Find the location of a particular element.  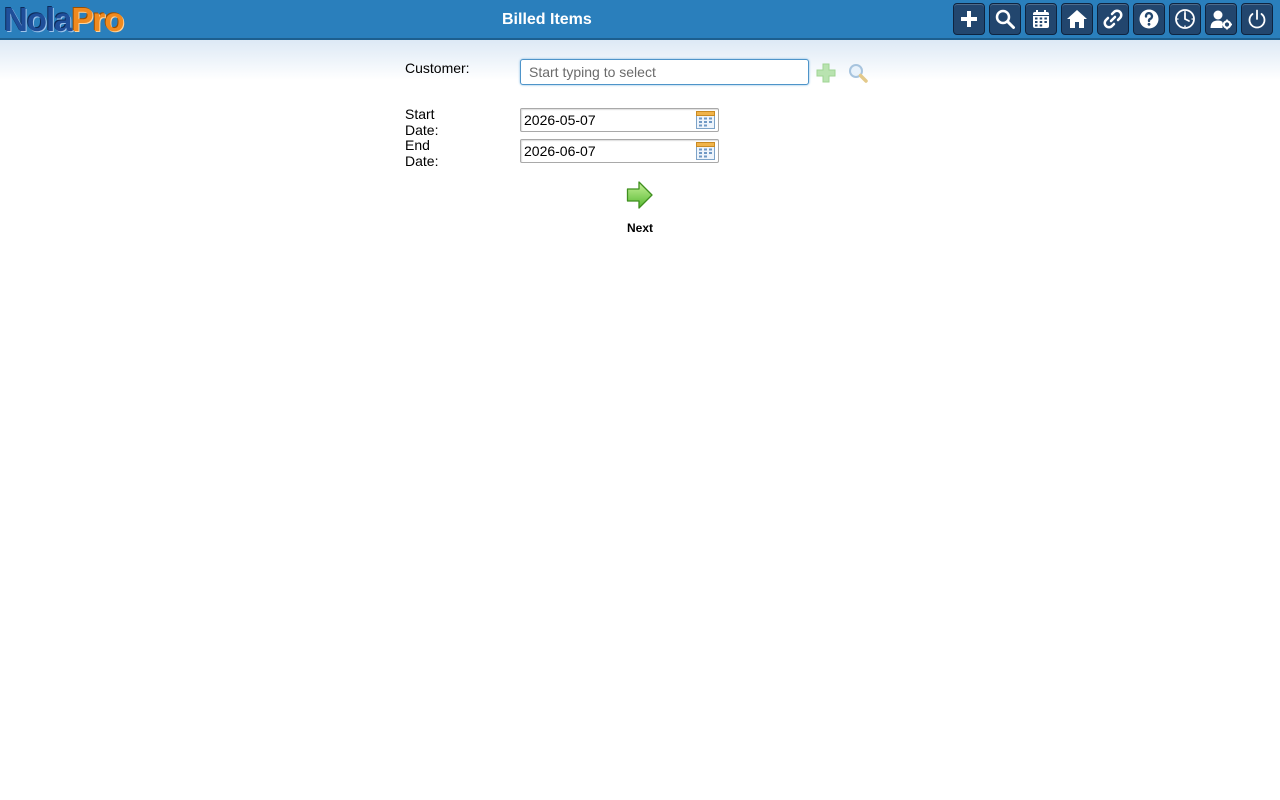

calendar-icon is located at coordinates (1041, 19).